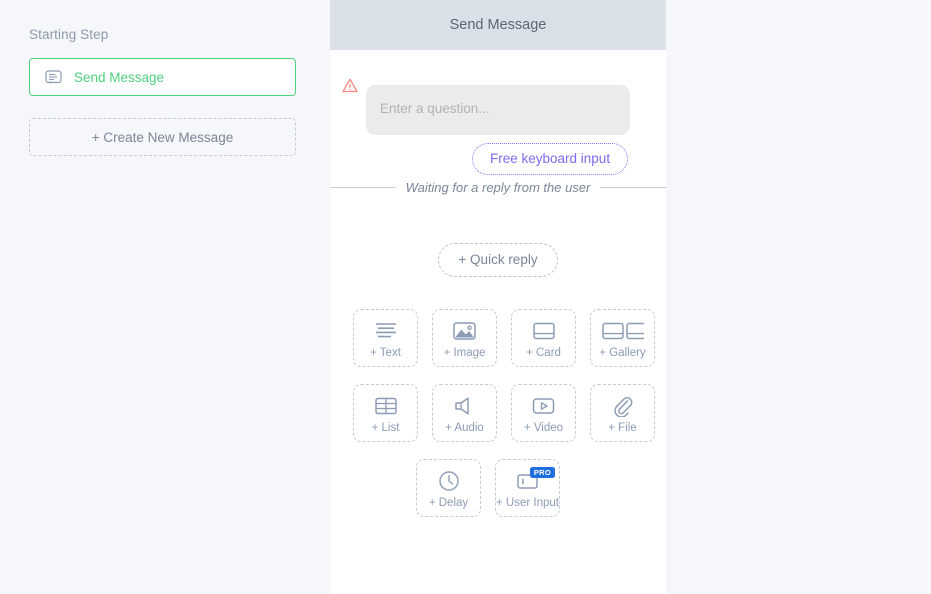  I want to click on add-delay-tile: + Delay, so click(448, 488).